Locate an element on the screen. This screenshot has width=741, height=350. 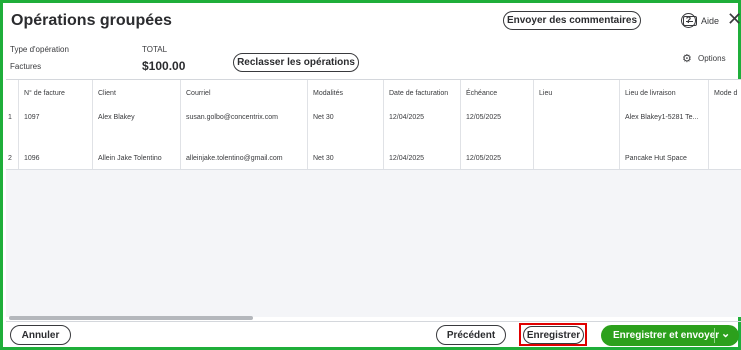
close-icon: ✕ is located at coordinates (734, 19).